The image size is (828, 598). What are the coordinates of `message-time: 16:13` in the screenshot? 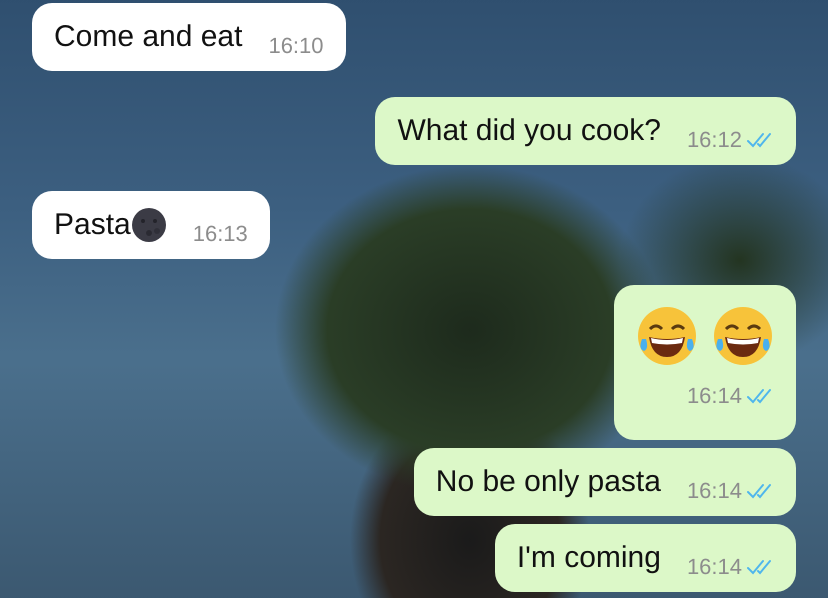 It's located at (220, 234).